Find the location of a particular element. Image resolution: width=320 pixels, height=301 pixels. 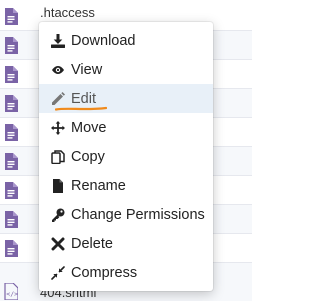

menu-item-label: Change Permissions is located at coordinates (138, 214).